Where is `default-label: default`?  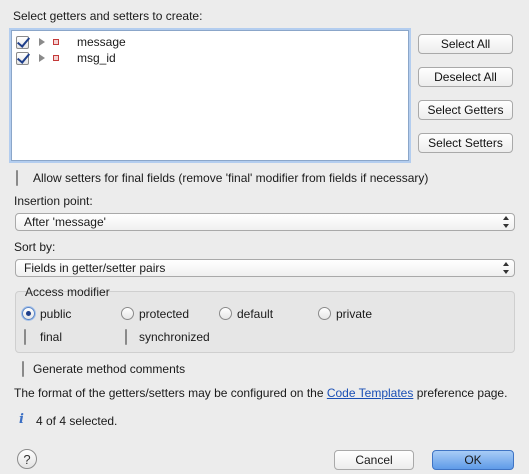
default-label: default is located at coordinates (255, 314).